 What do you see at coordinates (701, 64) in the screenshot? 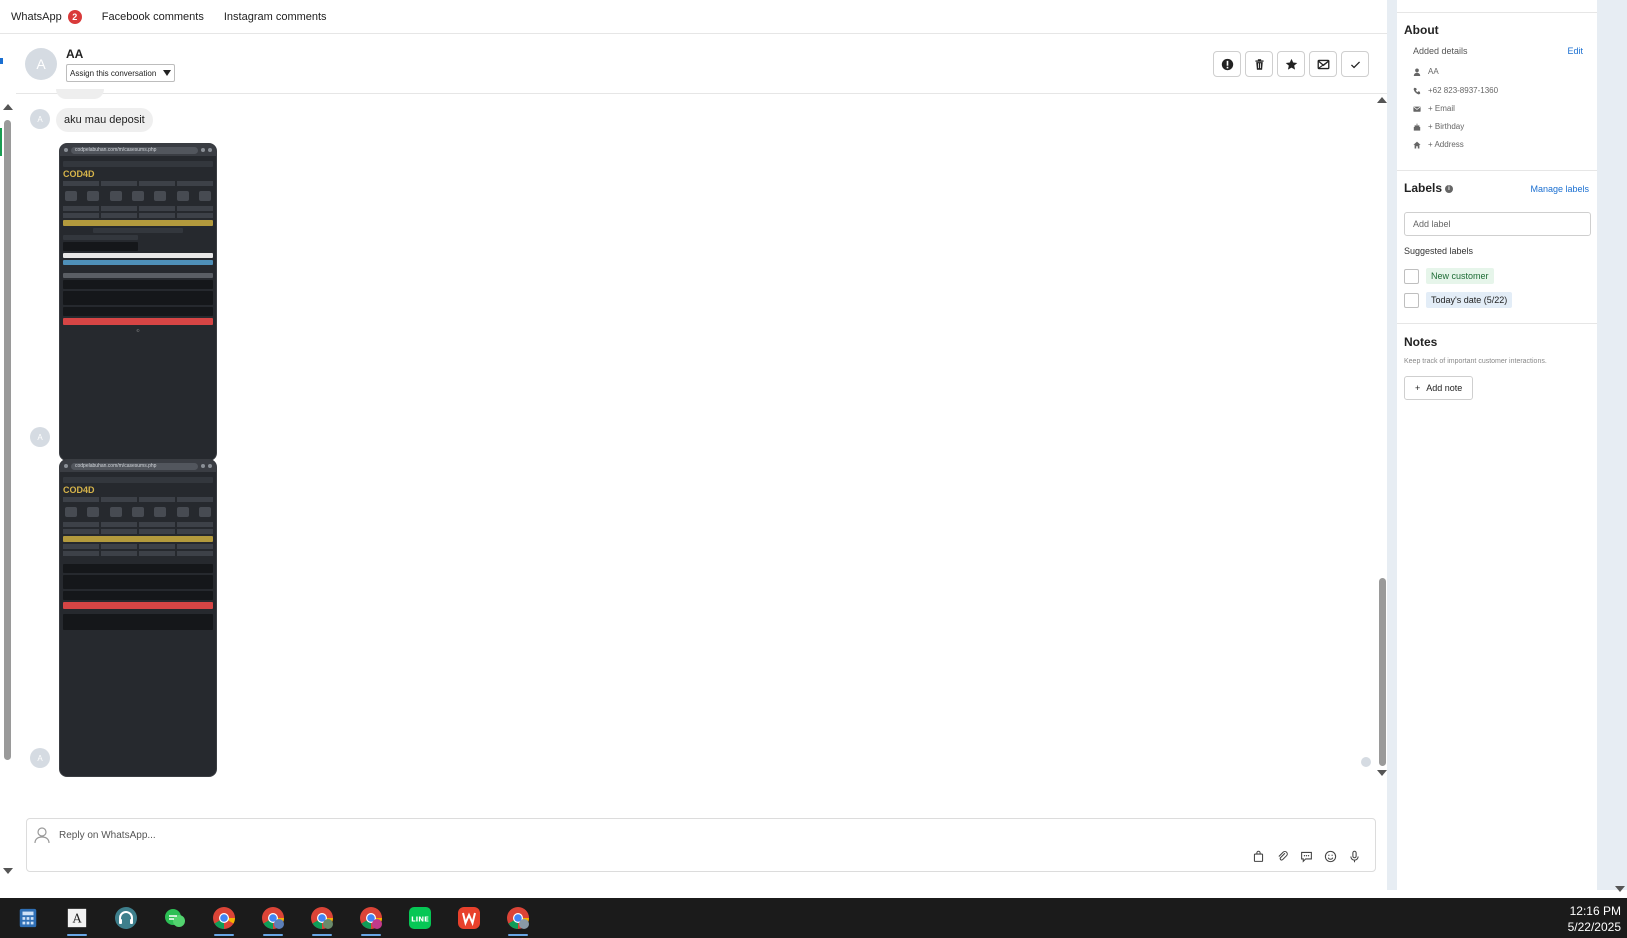
I see `conversation-header: A AA Assign this conversation` at bounding box center [701, 64].